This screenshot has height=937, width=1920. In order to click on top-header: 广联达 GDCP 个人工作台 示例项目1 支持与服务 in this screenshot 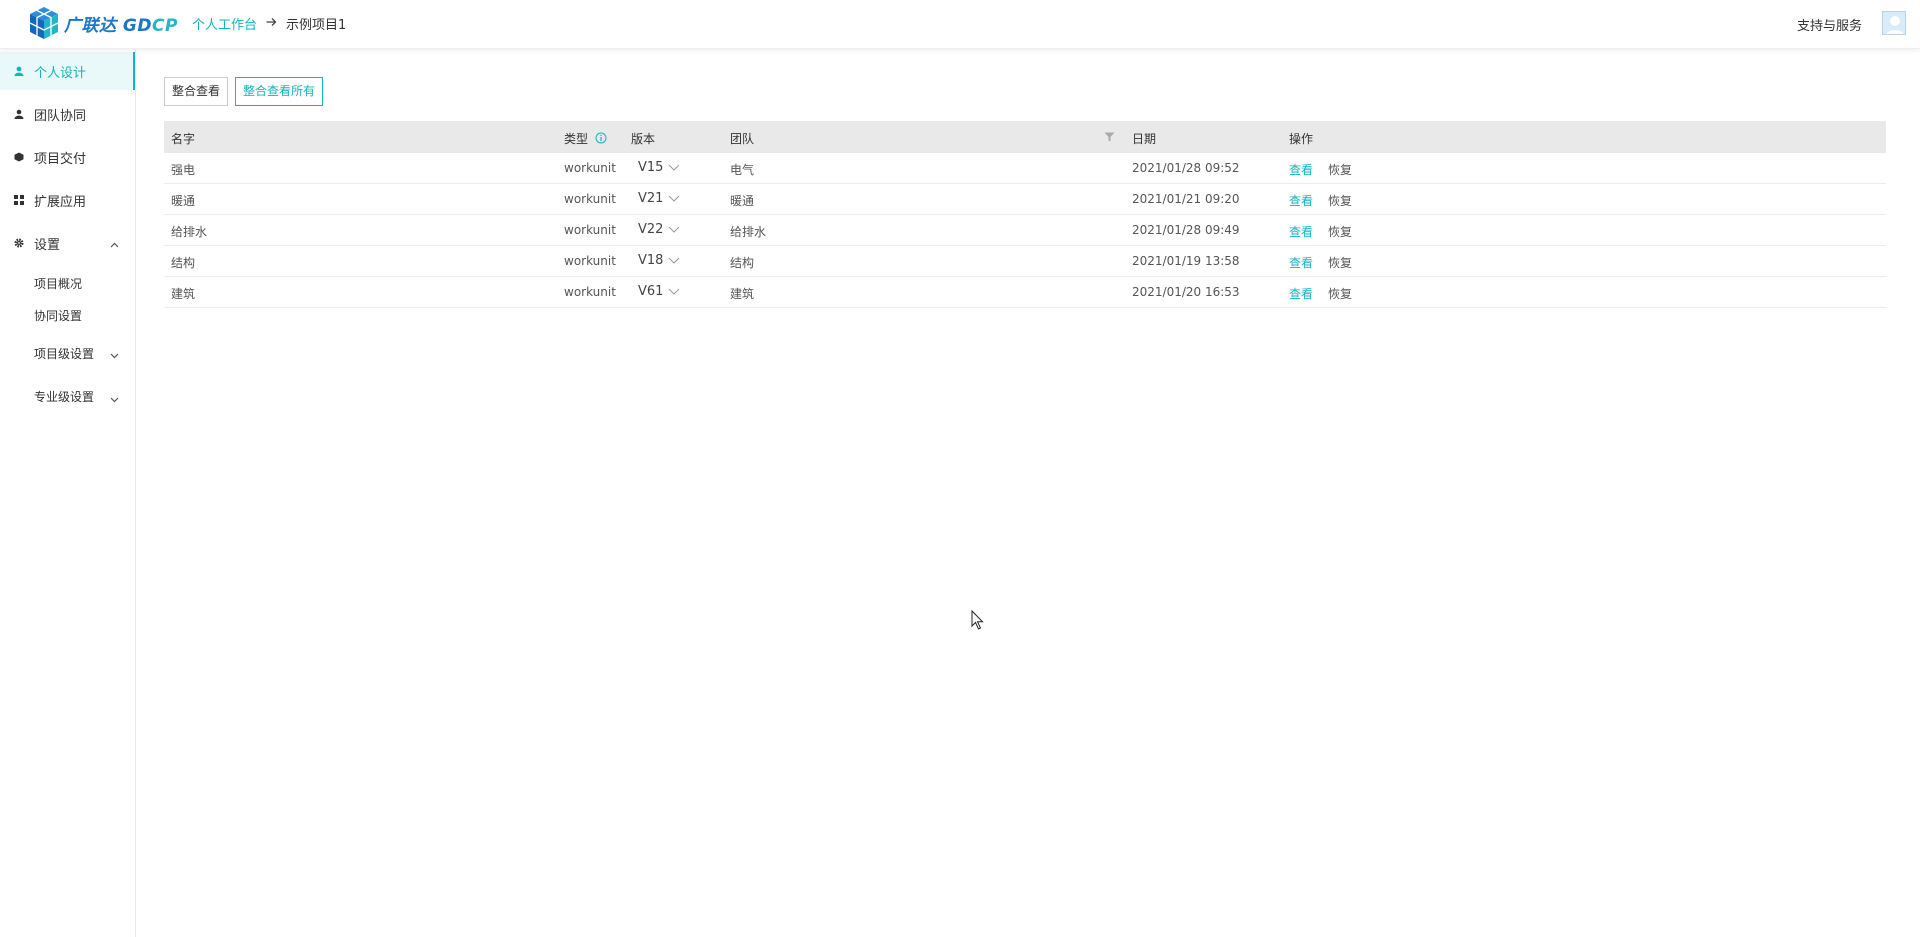, I will do `click(960, 24)`.